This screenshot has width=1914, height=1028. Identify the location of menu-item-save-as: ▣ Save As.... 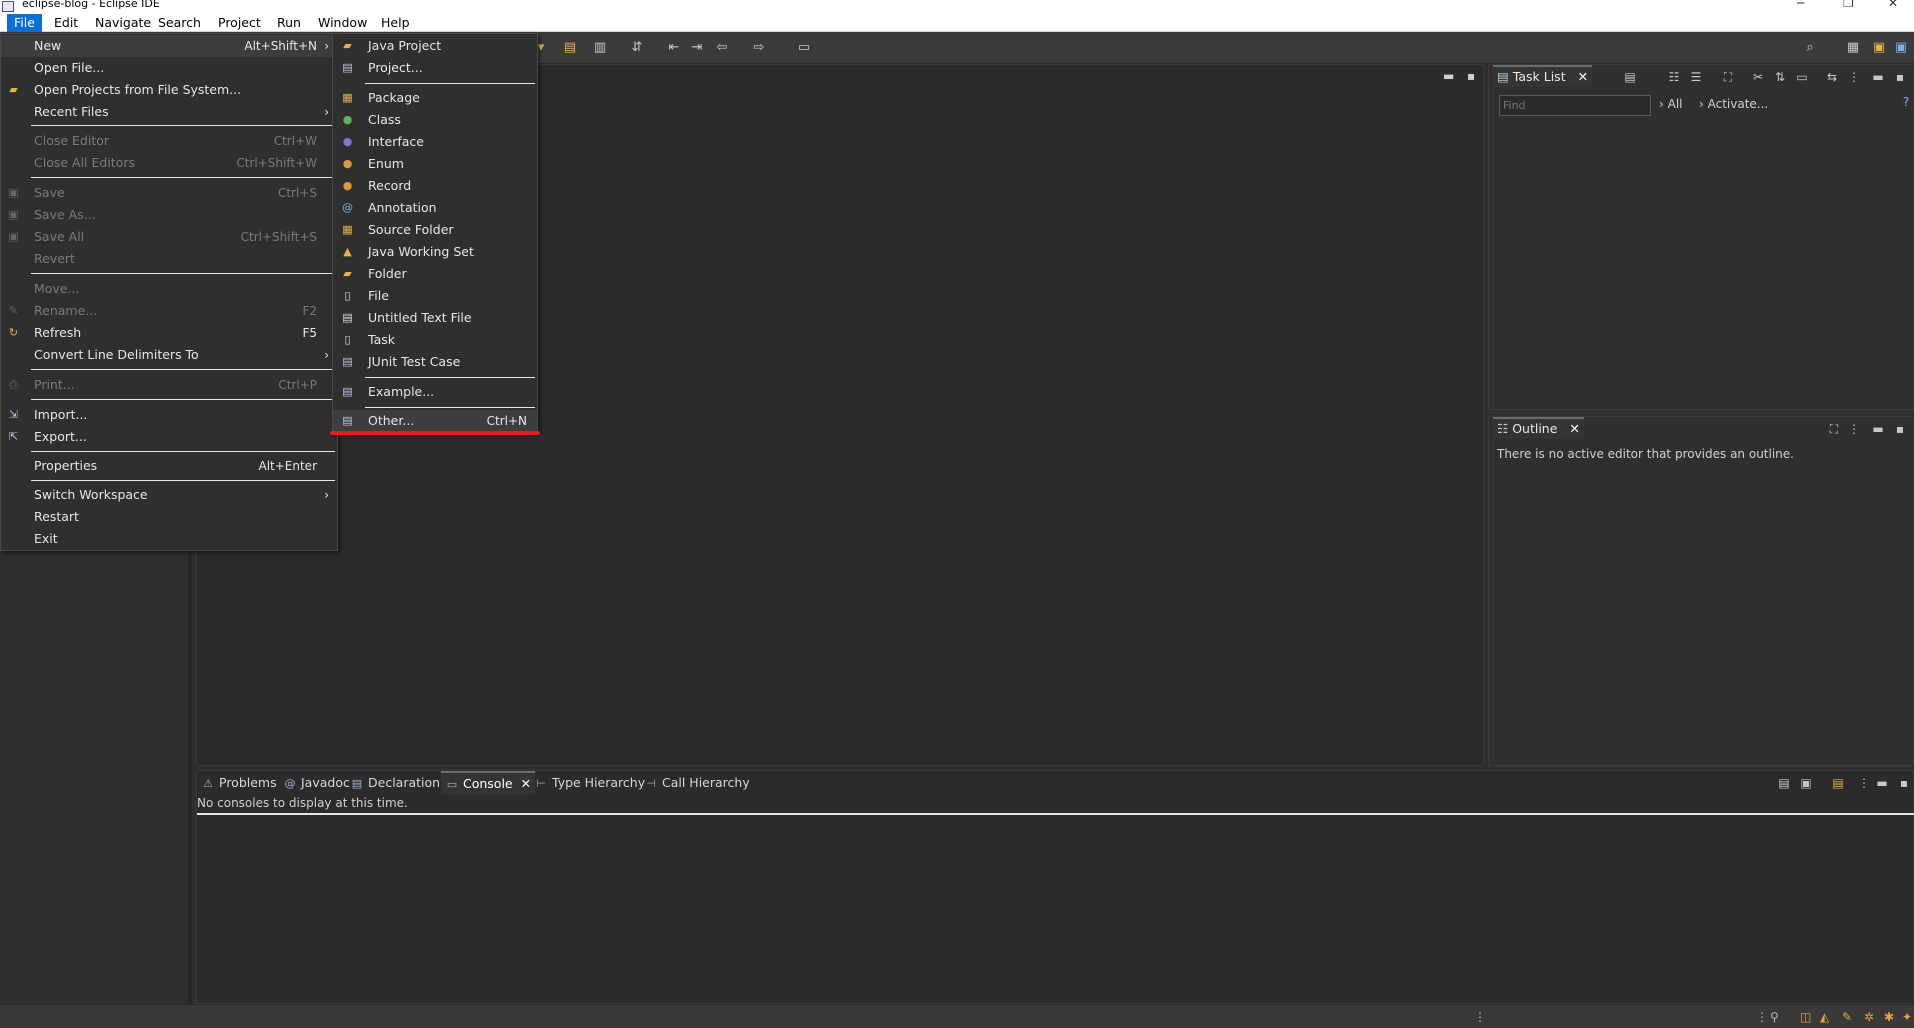
(169, 215).